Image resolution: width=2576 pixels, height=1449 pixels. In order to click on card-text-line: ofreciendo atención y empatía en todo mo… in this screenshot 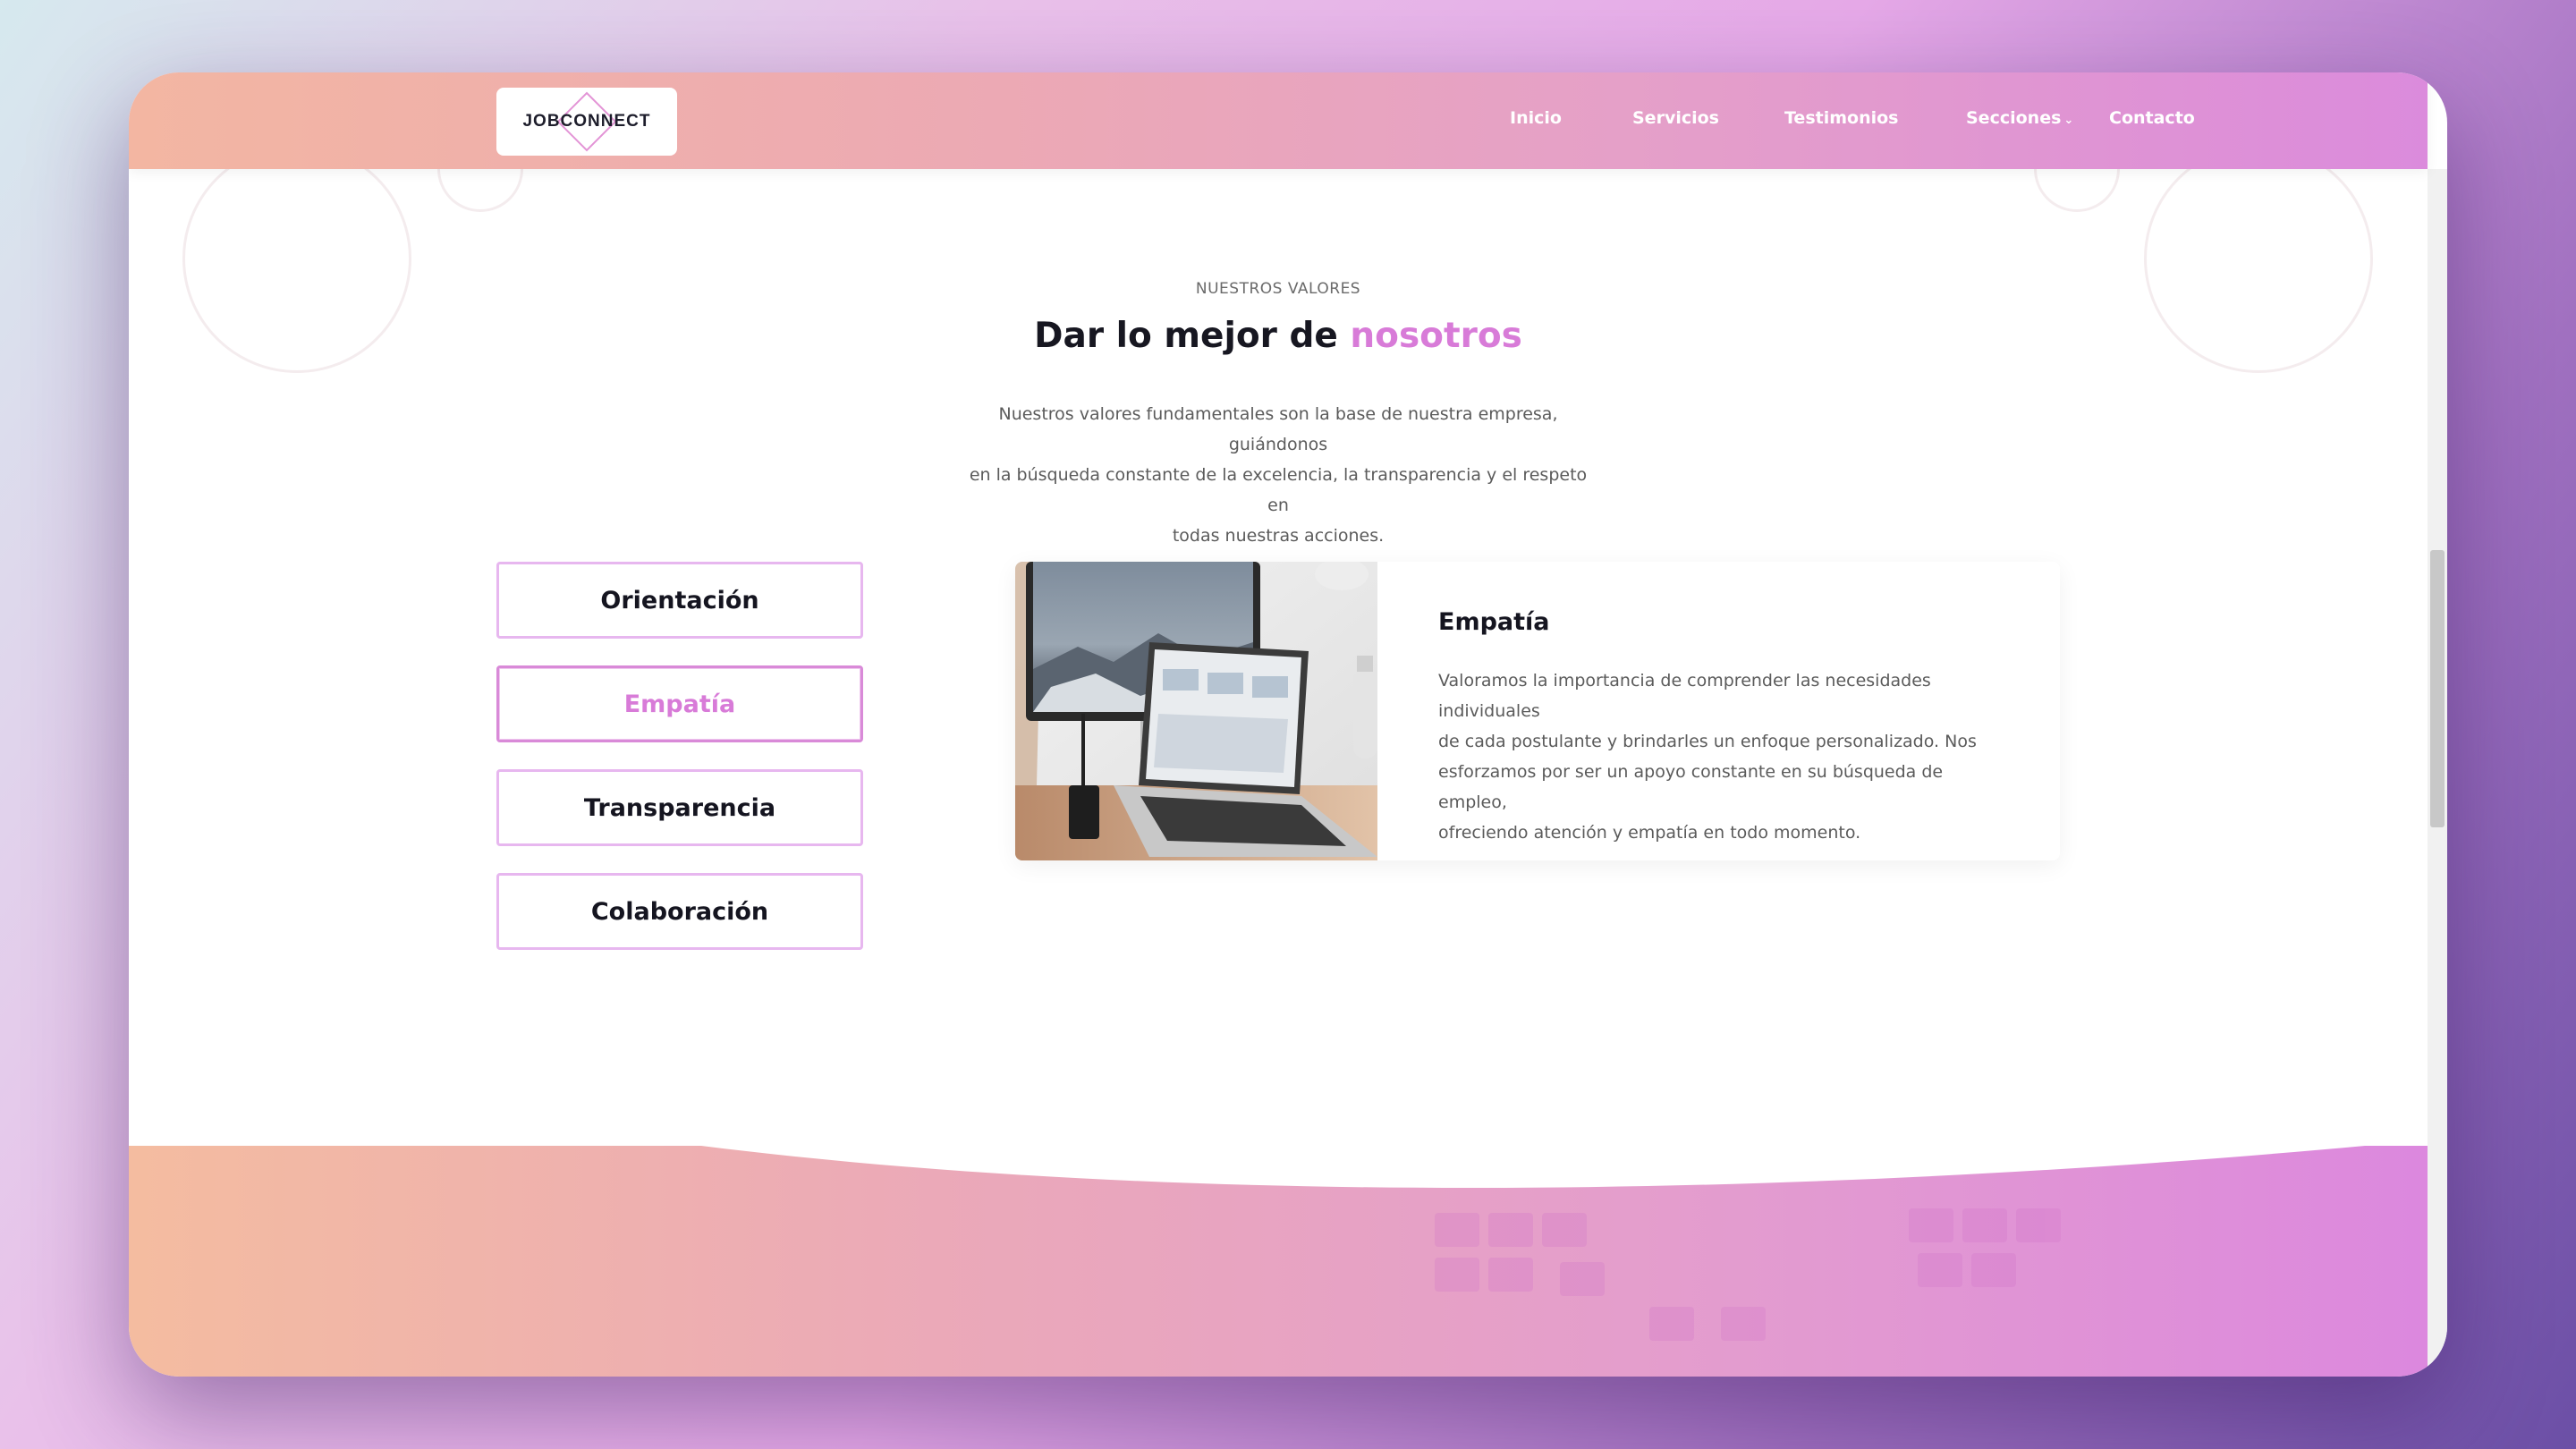, I will do `click(1649, 833)`.